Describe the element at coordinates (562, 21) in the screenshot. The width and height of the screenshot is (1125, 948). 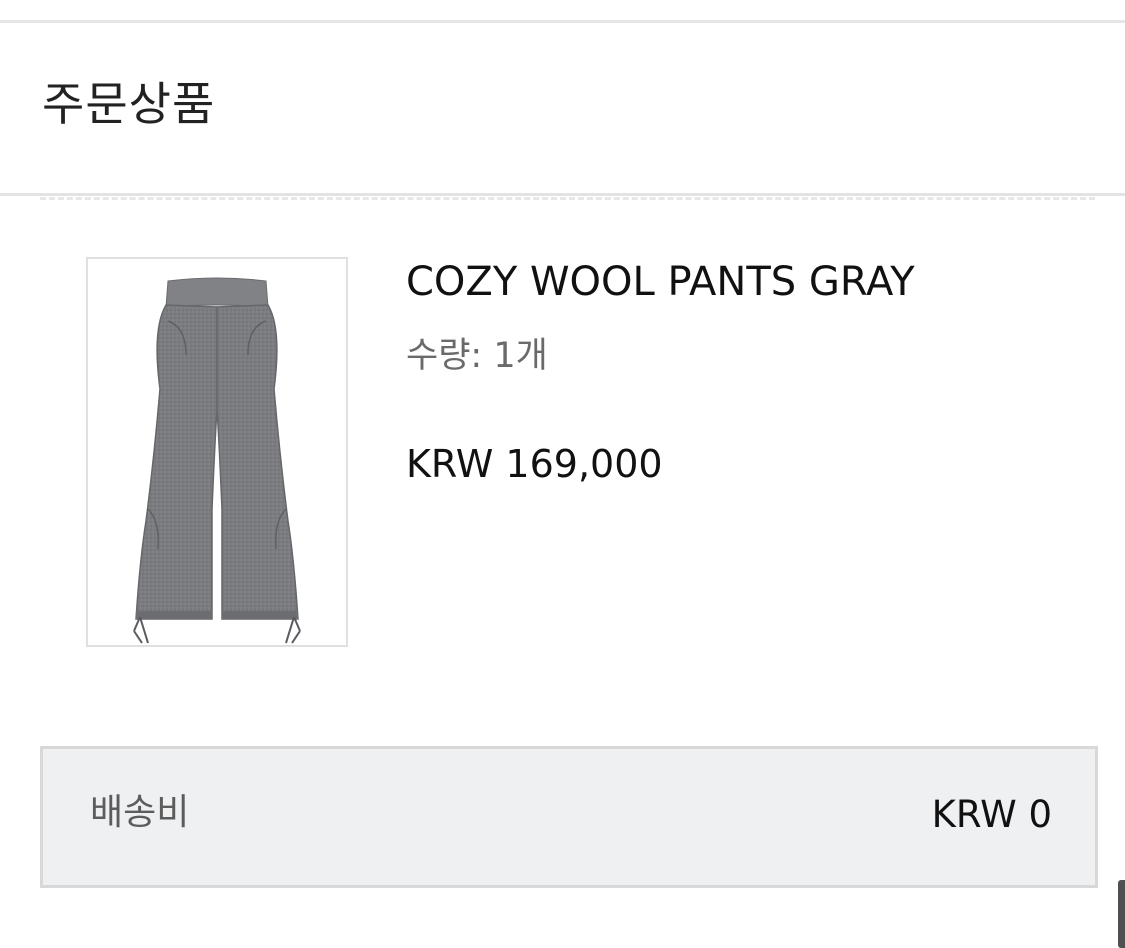
I see `top-divider` at that location.